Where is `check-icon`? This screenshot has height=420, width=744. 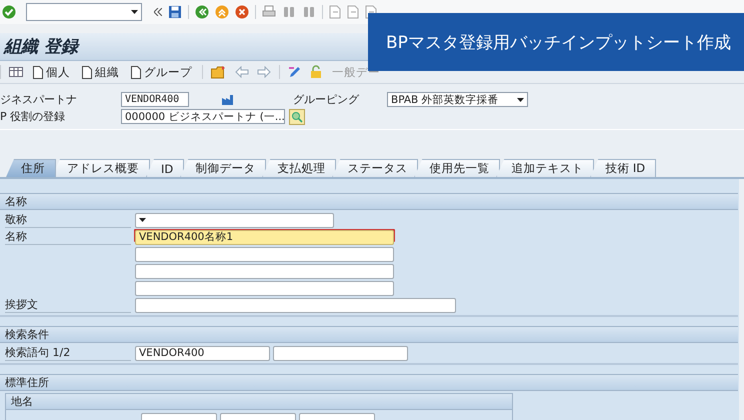
check-icon is located at coordinates (9, 12).